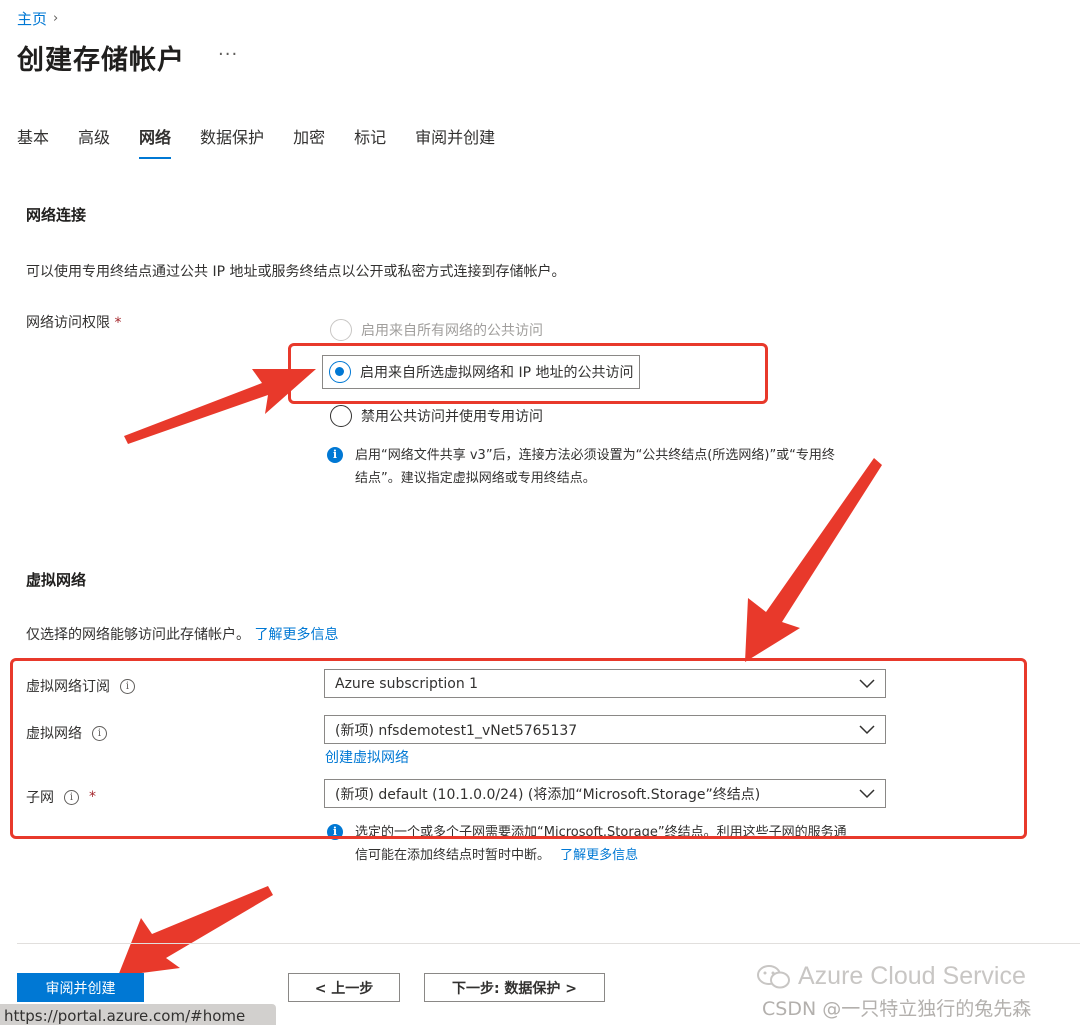  What do you see at coordinates (155, 141) in the screenshot?
I see `tab-networking: 网络` at bounding box center [155, 141].